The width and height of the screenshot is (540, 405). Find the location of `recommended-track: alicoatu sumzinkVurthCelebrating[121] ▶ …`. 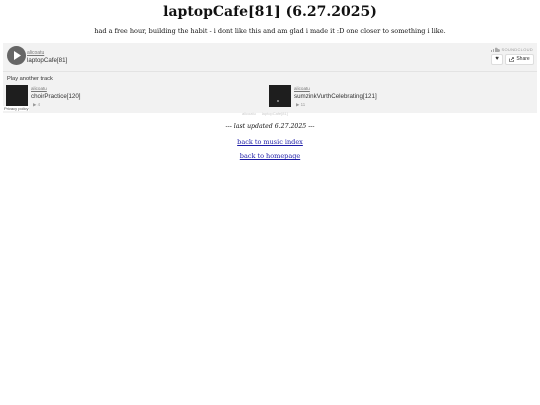

recommended-track: alicoatu sumzinkVurthCelebrating[121] ▶ … is located at coordinates (399, 96).